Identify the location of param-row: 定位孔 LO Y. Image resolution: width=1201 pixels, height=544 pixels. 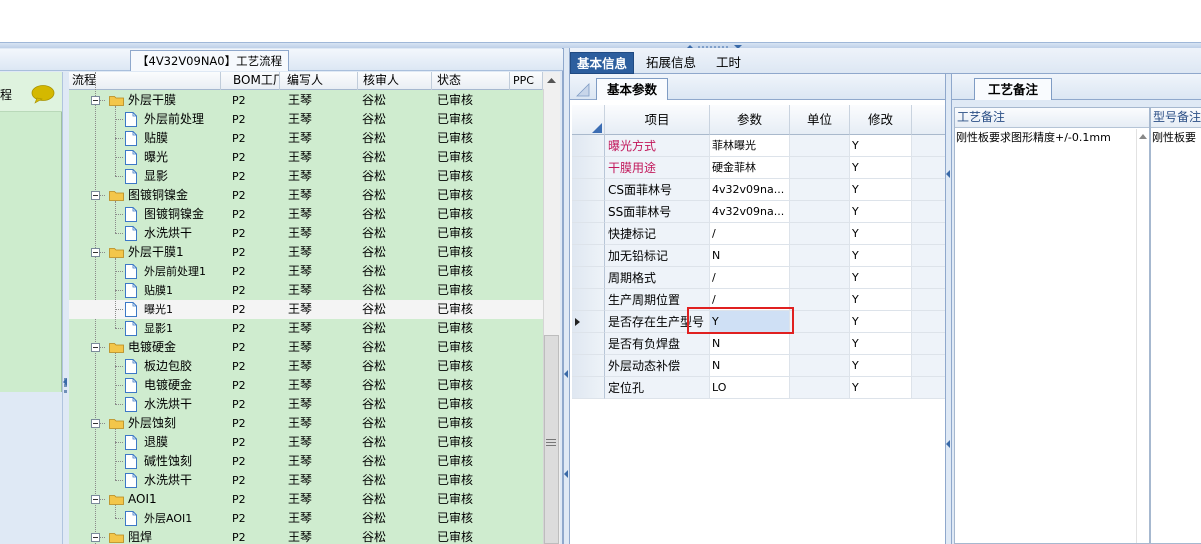
(758, 388).